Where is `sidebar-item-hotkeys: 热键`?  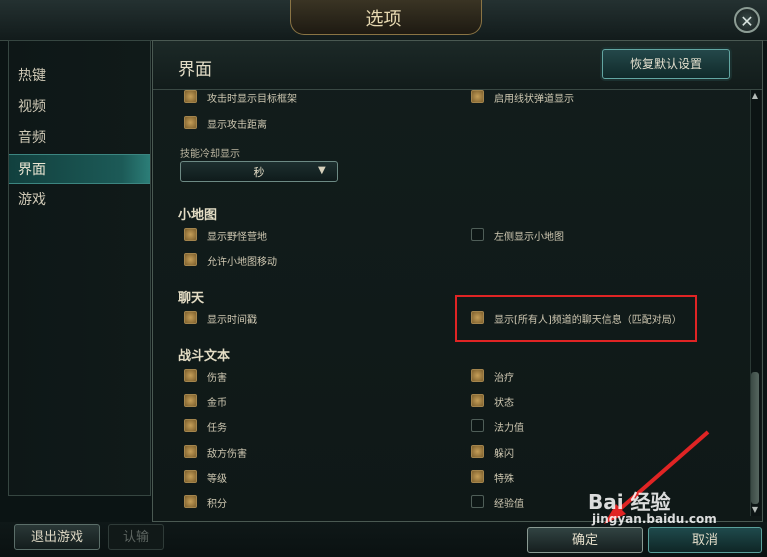
sidebar-item-hotkeys: 热键 is located at coordinates (79, 76).